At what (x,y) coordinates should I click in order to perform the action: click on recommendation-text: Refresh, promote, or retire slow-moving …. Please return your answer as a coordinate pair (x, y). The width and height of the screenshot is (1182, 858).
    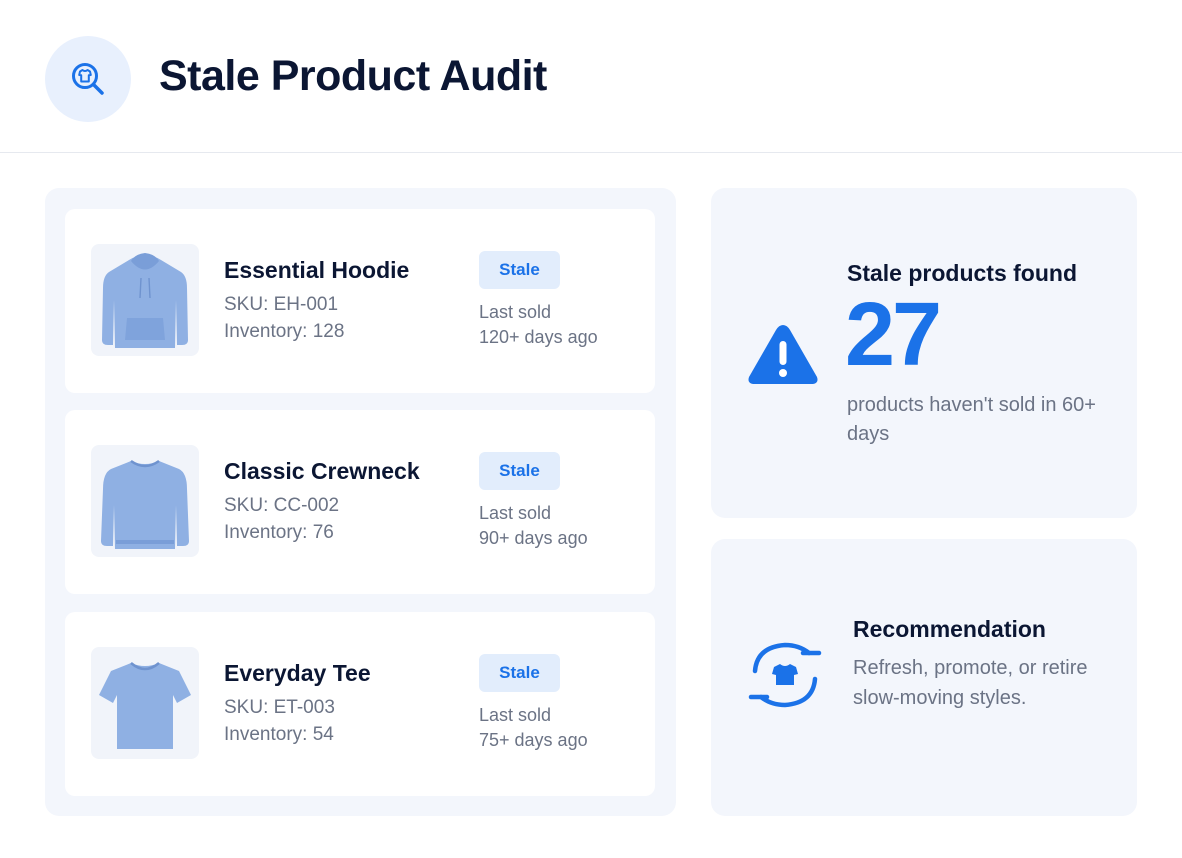
    Looking at the image, I should click on (970, 683).